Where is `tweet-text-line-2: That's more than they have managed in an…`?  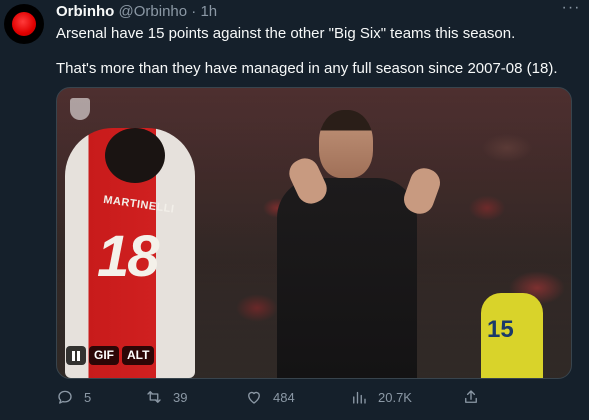
tweet-text-line-2: That's more than they have managed in an… is located at coordinates (307, 68).